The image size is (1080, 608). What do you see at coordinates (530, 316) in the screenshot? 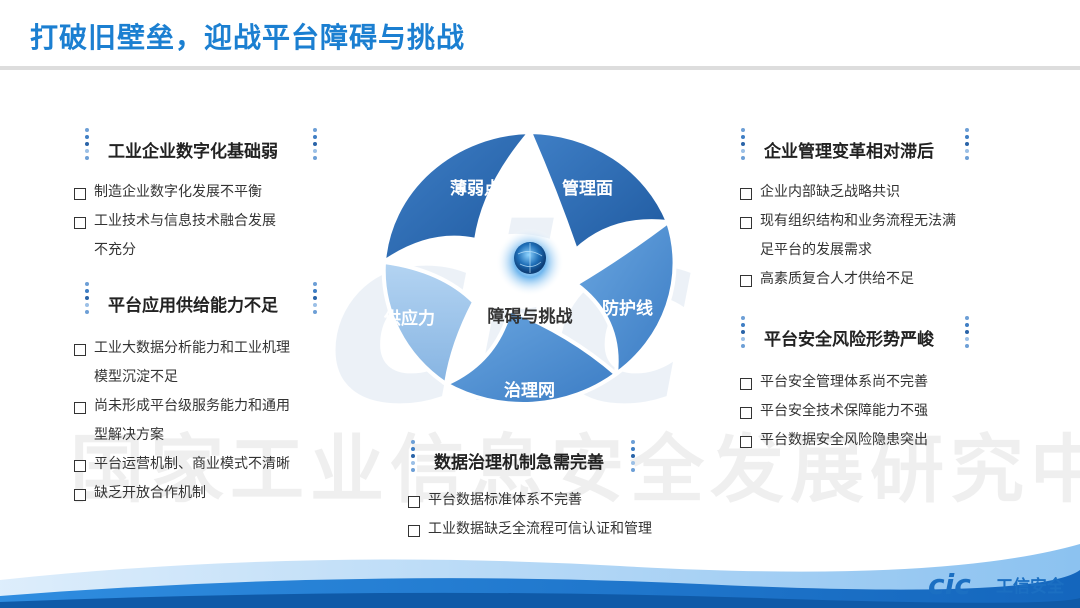
I see `center-label: 障碍与挑战` at bounding box center [530, 316].